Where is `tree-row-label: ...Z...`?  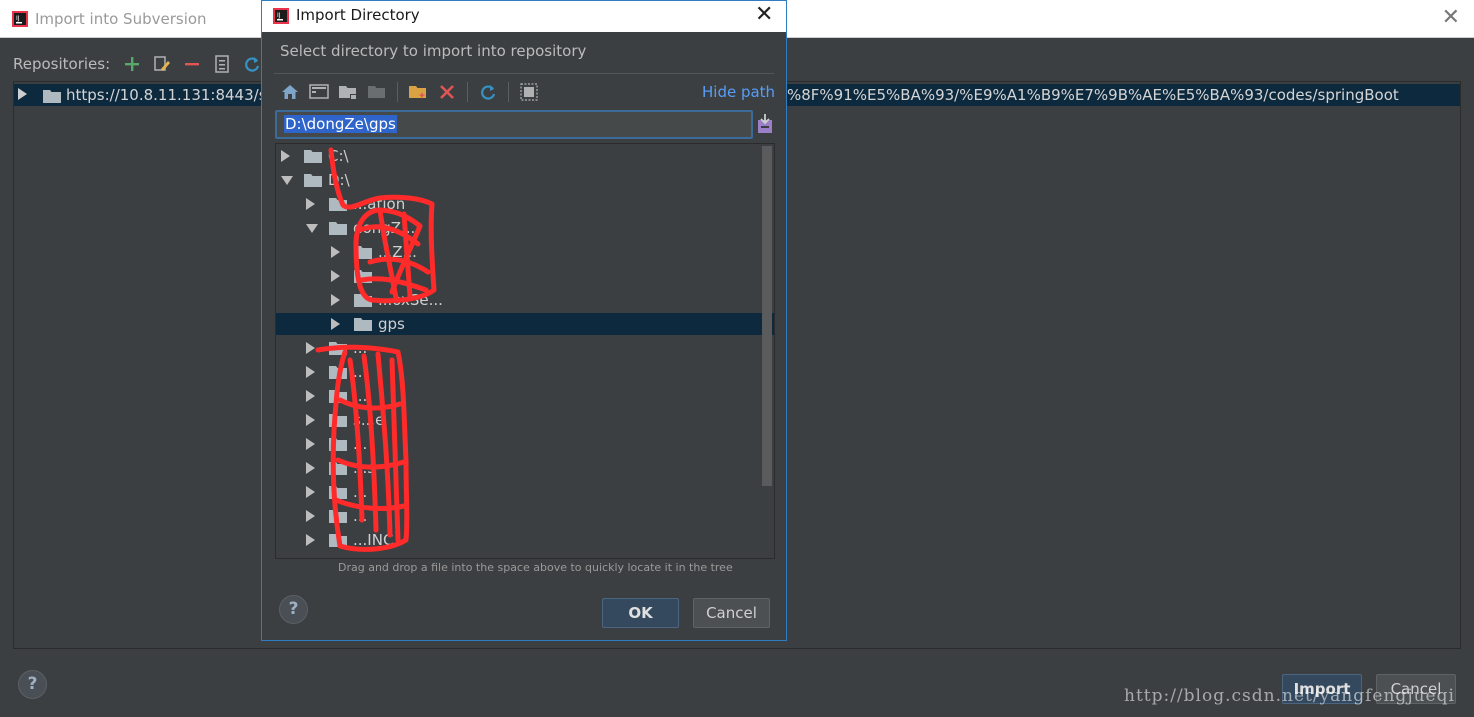 tree-row-label: ...Z... is located at coordinates (397, 252).